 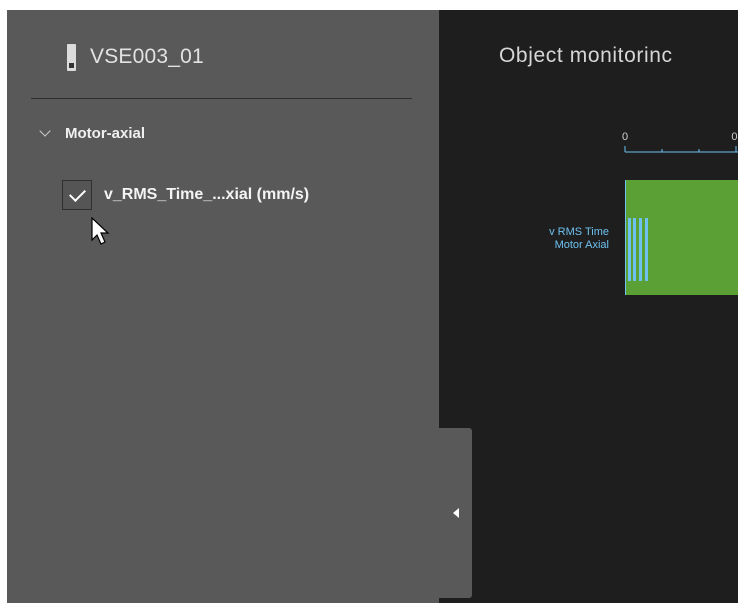 What do you see at coordinates (625, 137) in the screenshot?
I see `x-tick-label: 0` at bounding box center [625, 137].